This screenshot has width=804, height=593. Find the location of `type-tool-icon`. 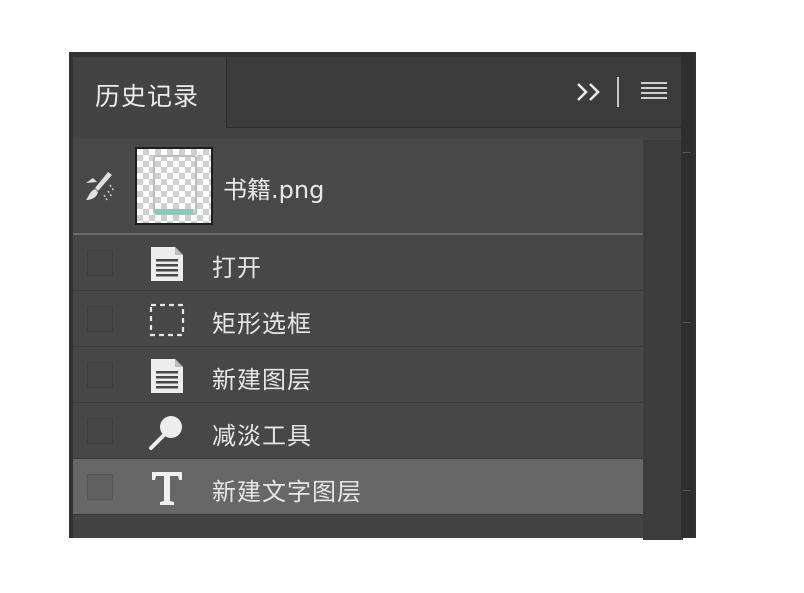

type-tool-icon is located at coordinates (167, 488).